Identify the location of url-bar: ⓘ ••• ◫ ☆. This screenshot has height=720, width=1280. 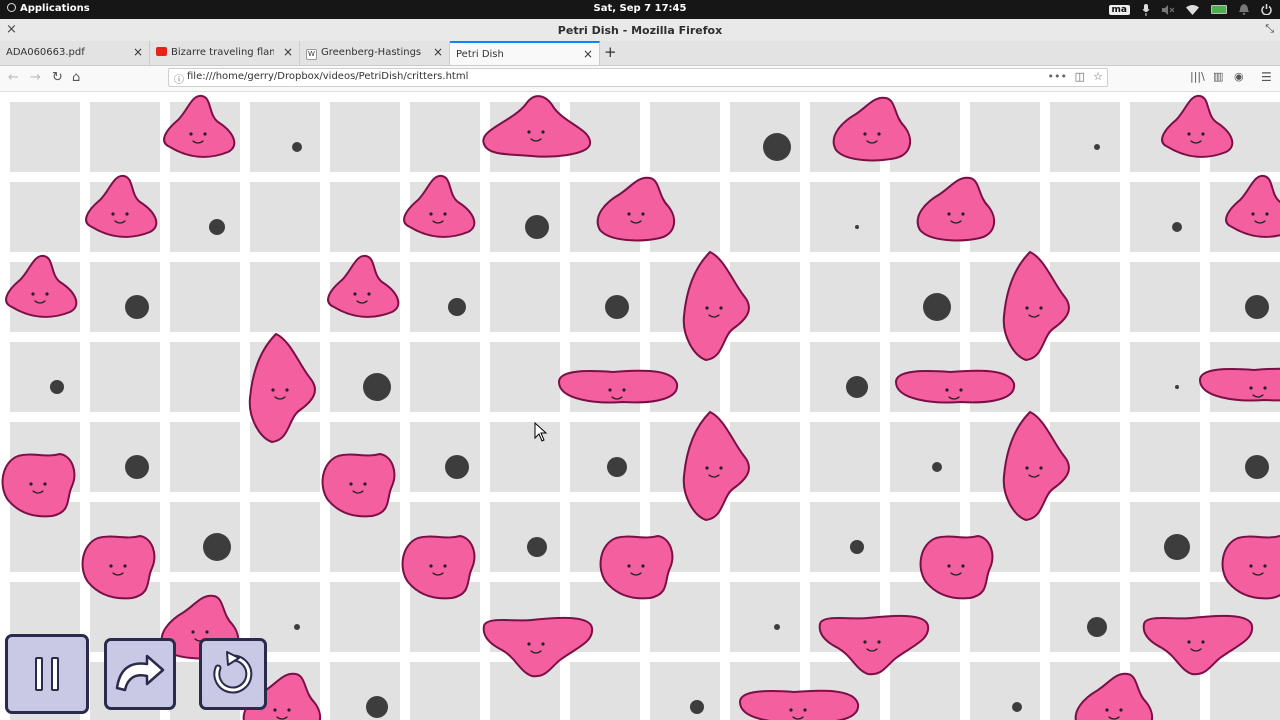
(638, 77).